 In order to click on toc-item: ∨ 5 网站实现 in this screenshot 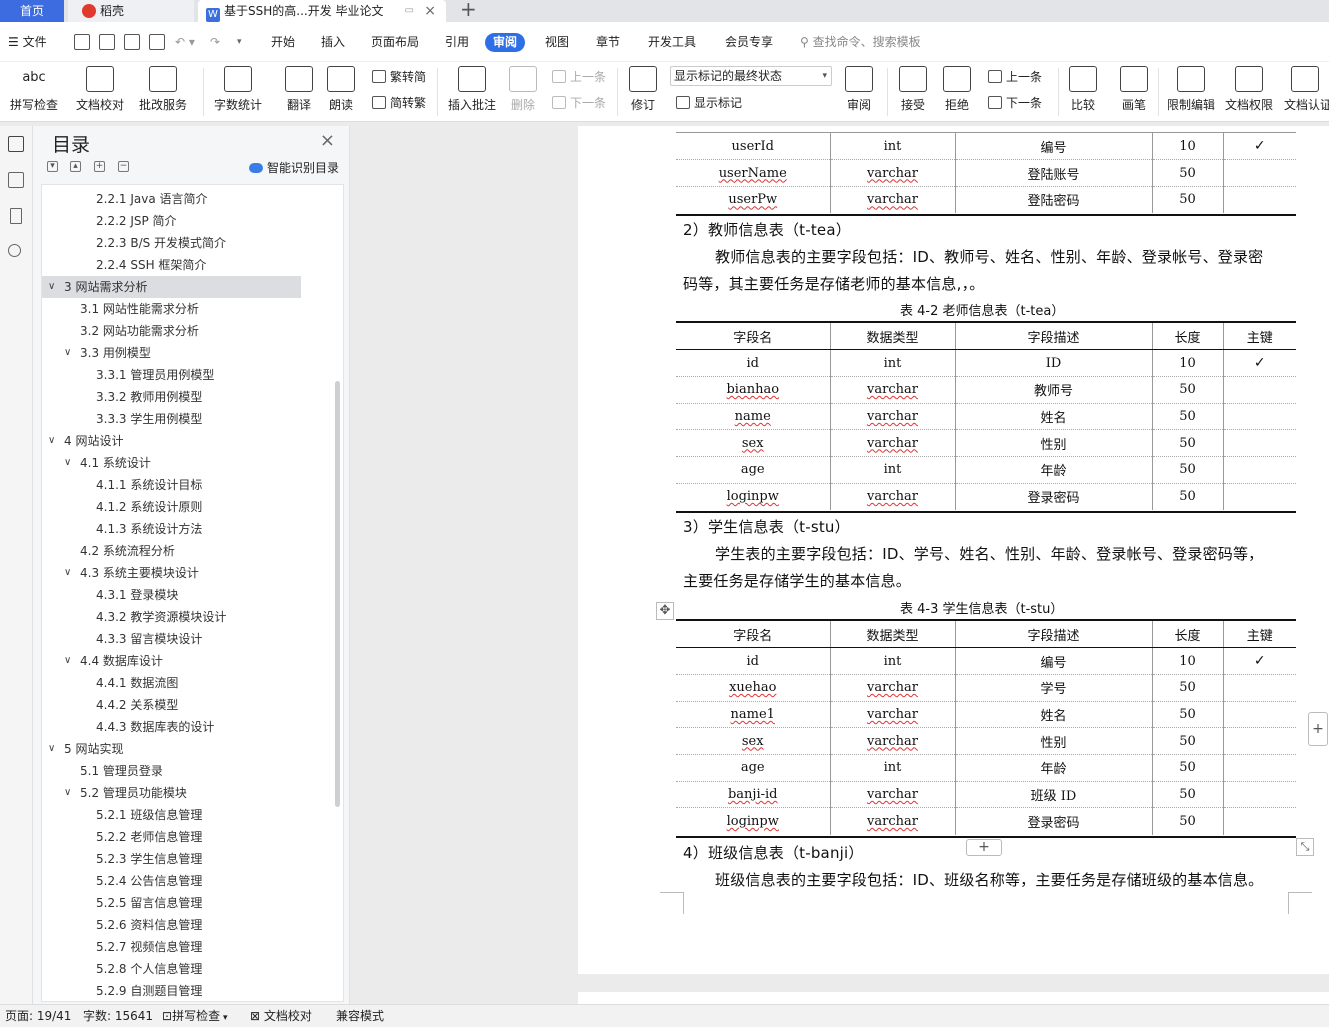, I will do `click(192, 749)`.